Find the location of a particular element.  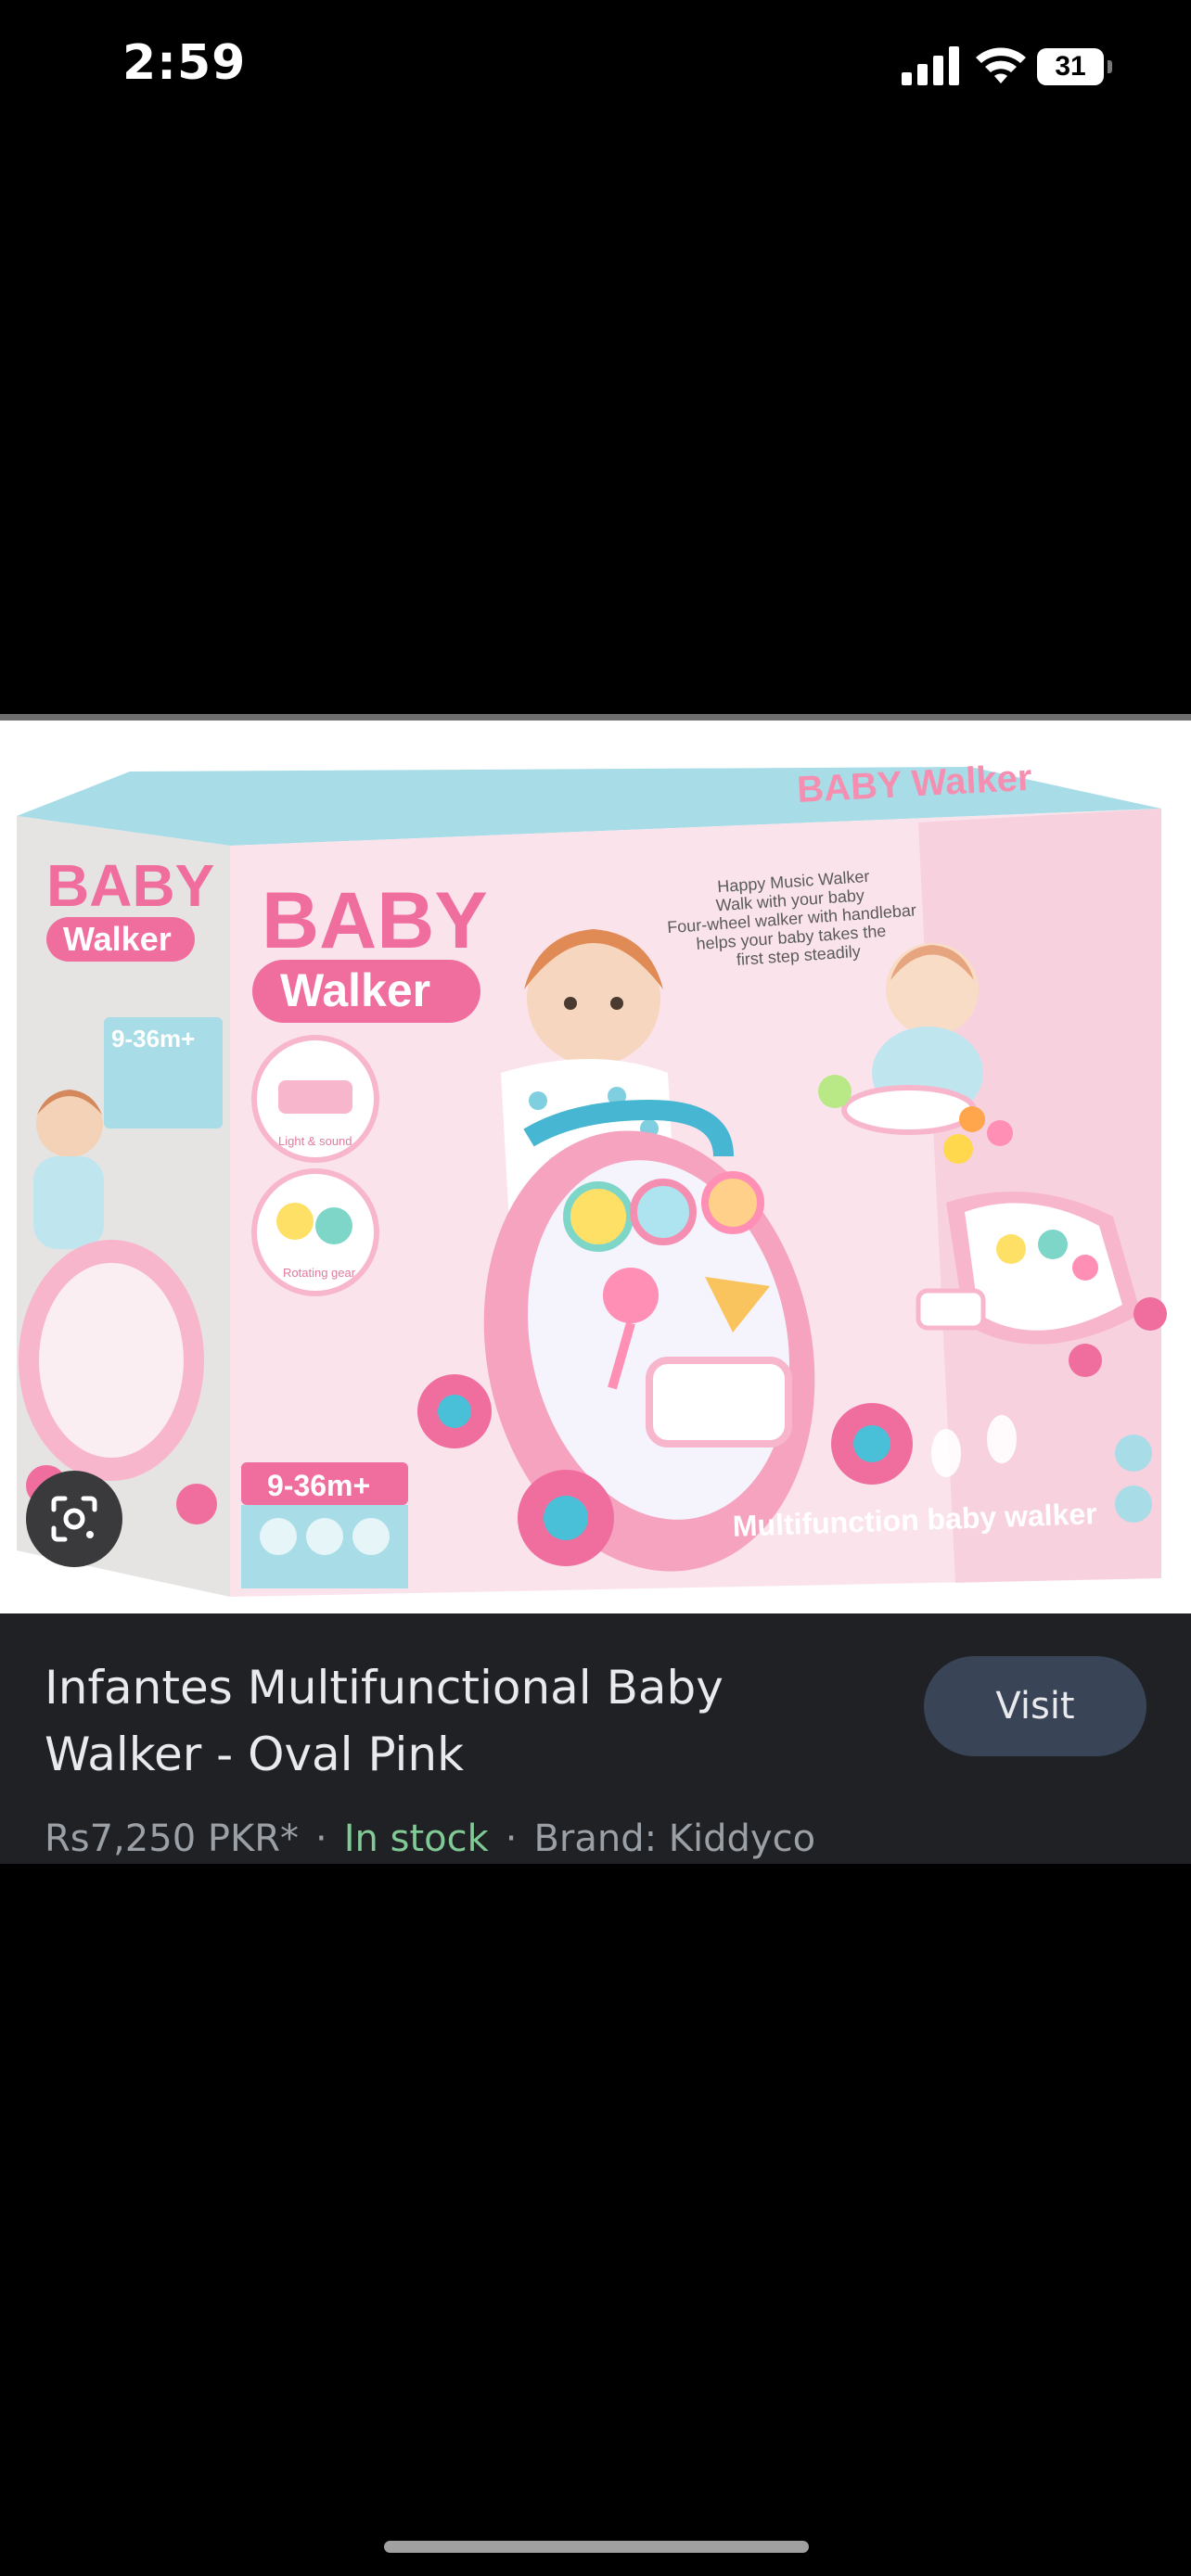

side-brand-sub: Walker is located at coordinates (117, 939).